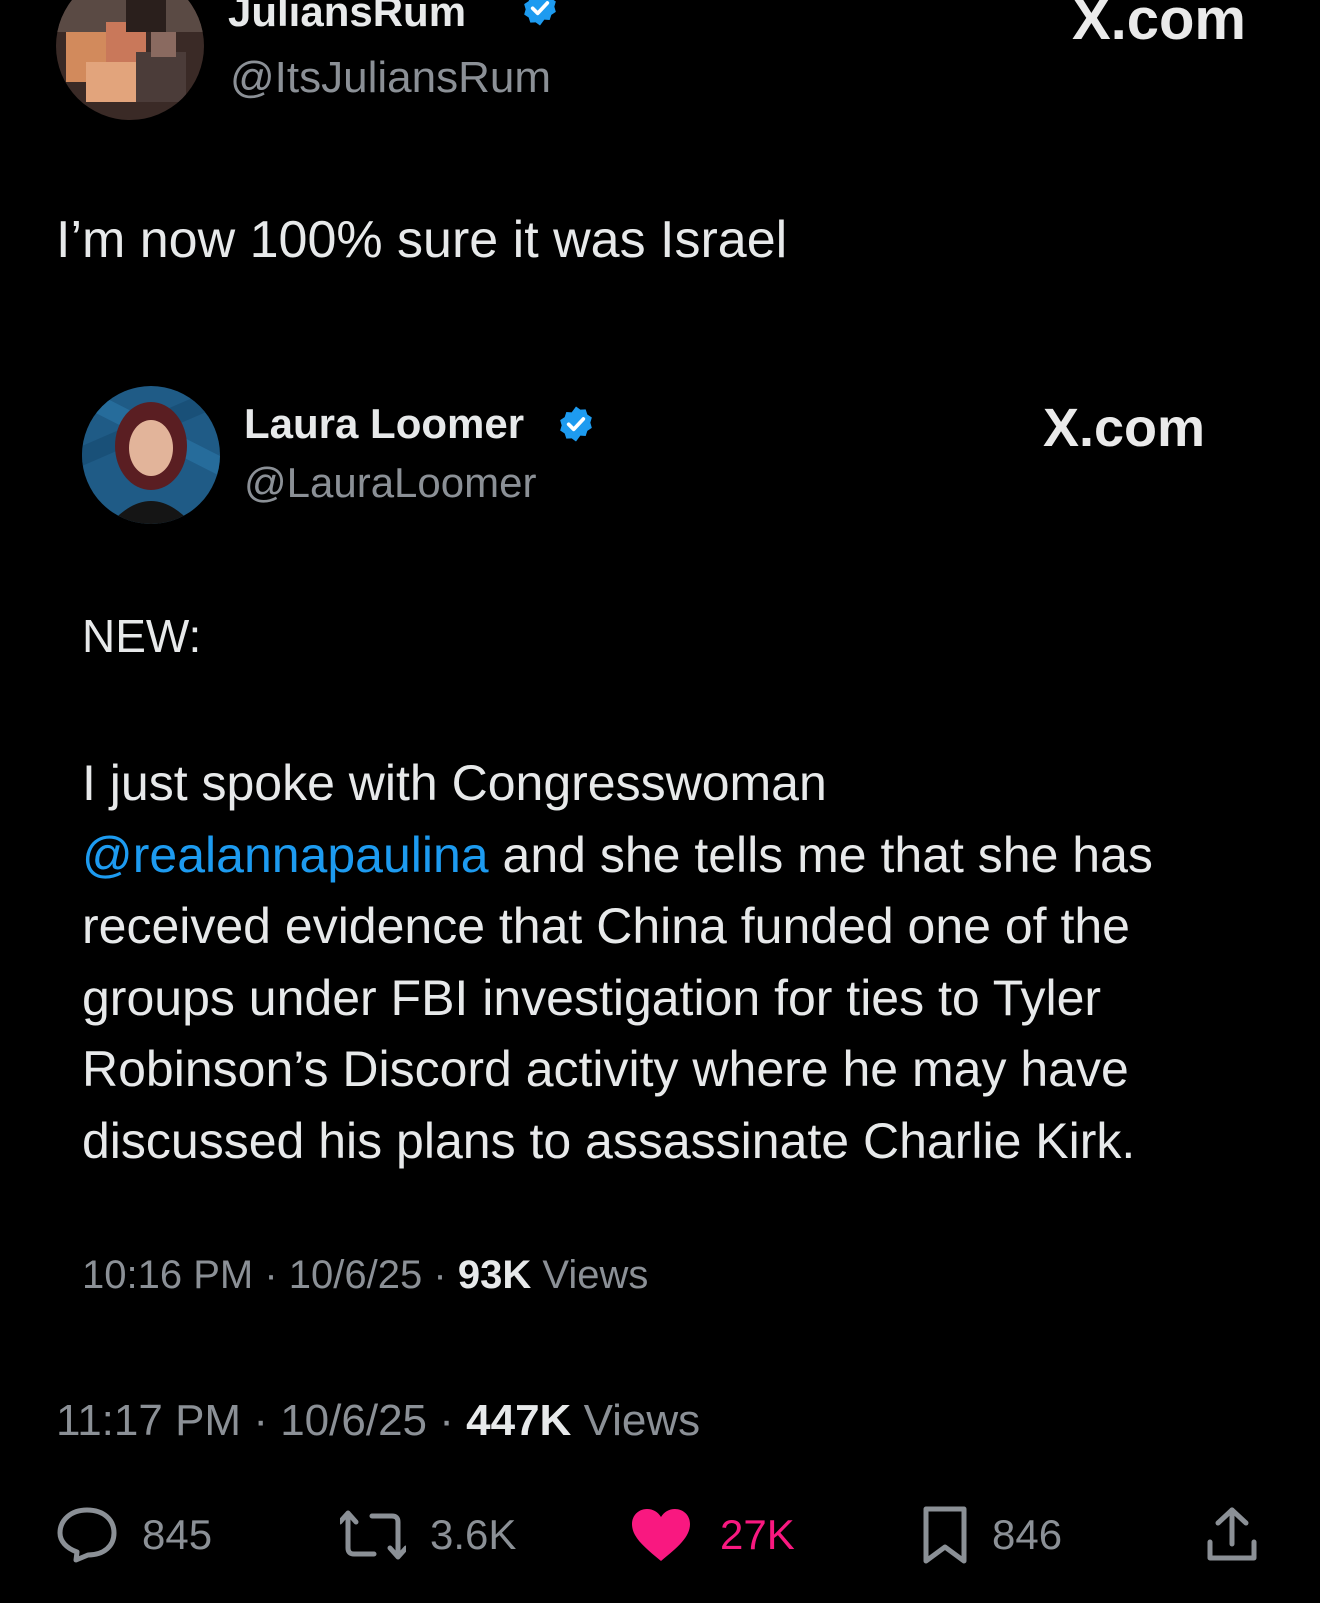 The height and width of the screenshot is (1603, 1320). What do you see at coordinates (355, 1275) in the screenshot?
I see `quoted-date: 10/6/25` at bounding box center [355, 1275].